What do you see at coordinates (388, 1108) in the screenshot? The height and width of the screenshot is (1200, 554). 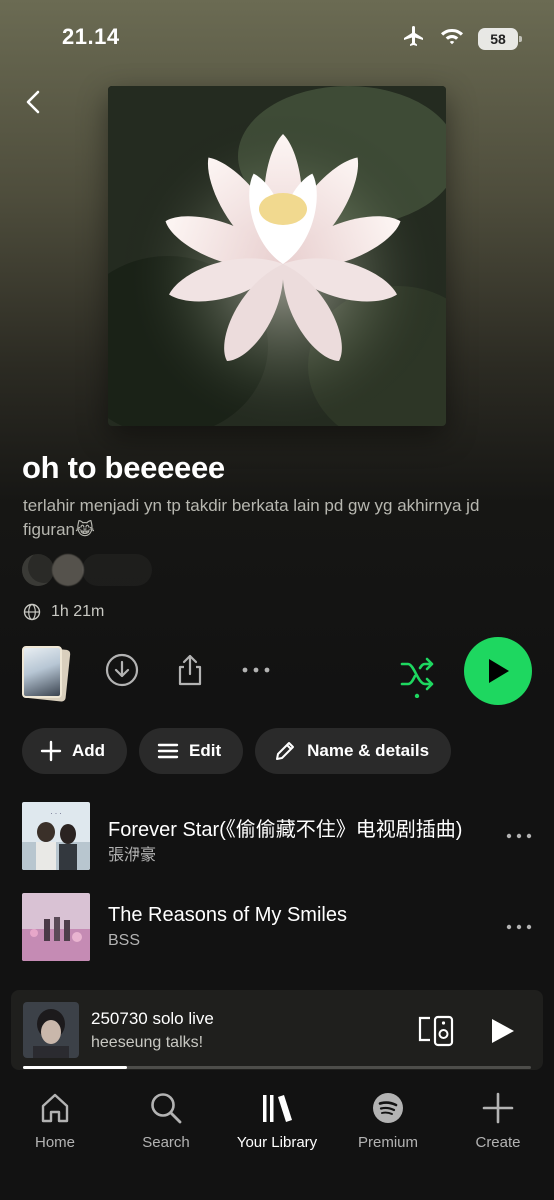 I see `premium-icon` at bounding box center [388, 1108].